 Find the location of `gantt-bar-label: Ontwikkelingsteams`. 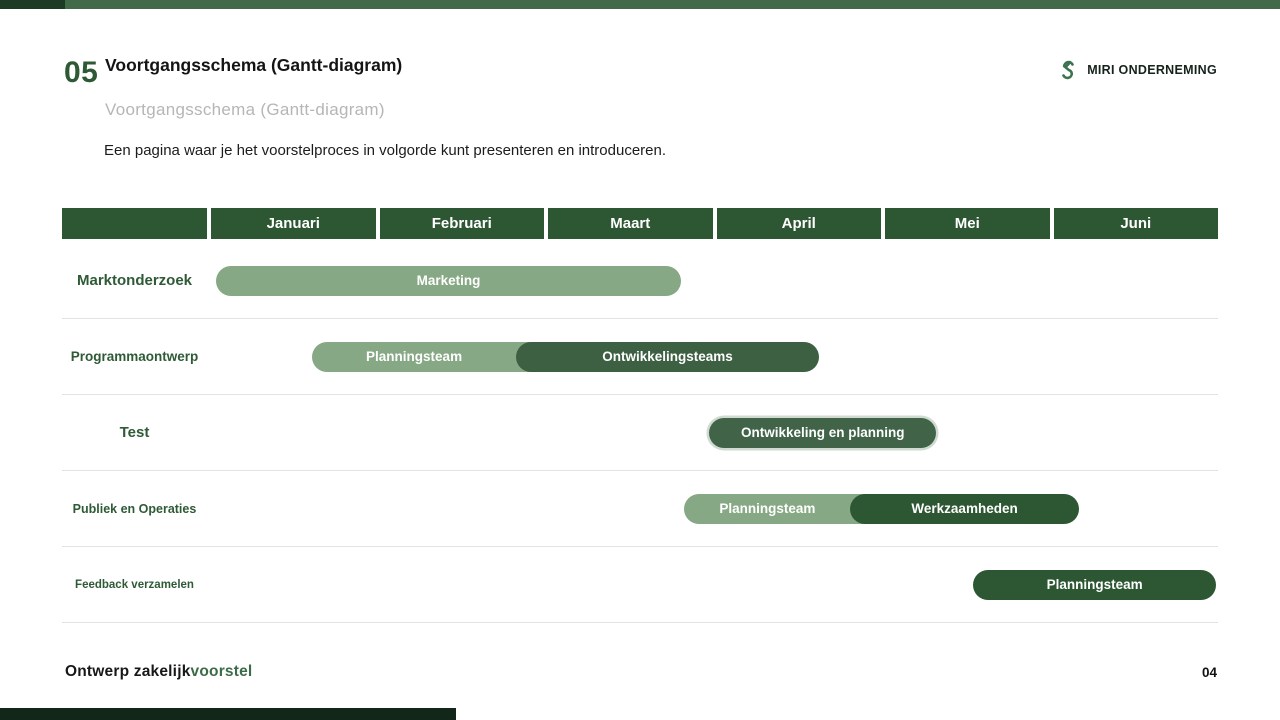

gantt-bar-label: Ontwikkelingsteams is located at coordinates (667, 356).